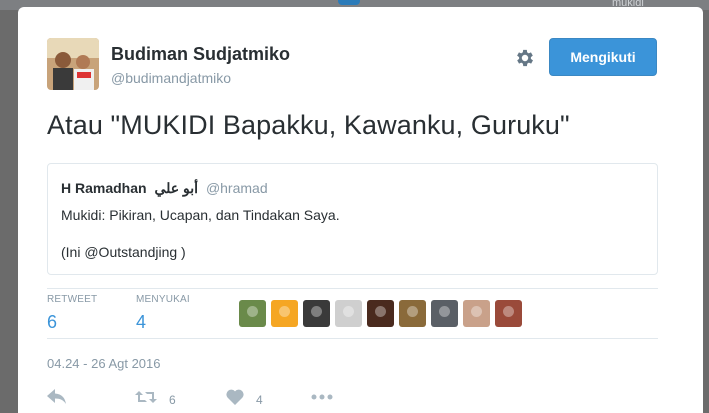 Image resolution: width=709 pixels, height=413 pixels. I want to click on gear-icon, so click(525, 58).